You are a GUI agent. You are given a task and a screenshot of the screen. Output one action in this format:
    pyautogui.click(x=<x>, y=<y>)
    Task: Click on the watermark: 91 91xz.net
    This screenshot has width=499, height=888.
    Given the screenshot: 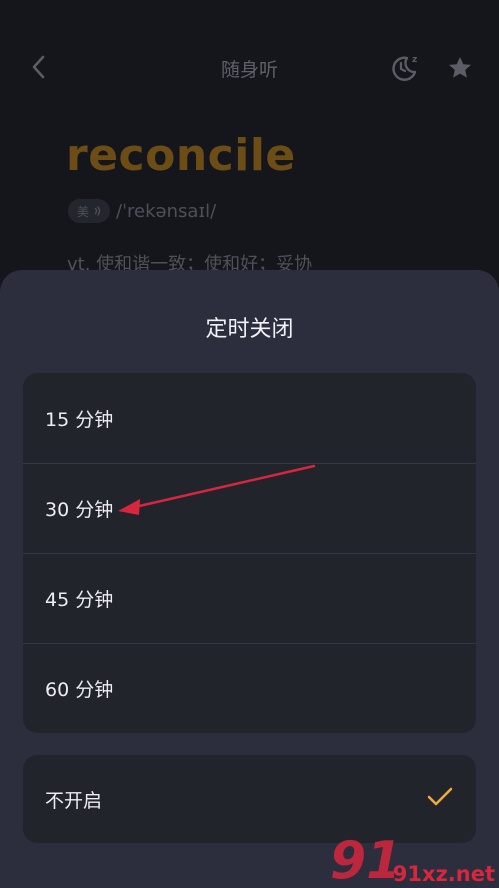 What is the action you would take?
    pyautogui.click(x=412, y=855)
    